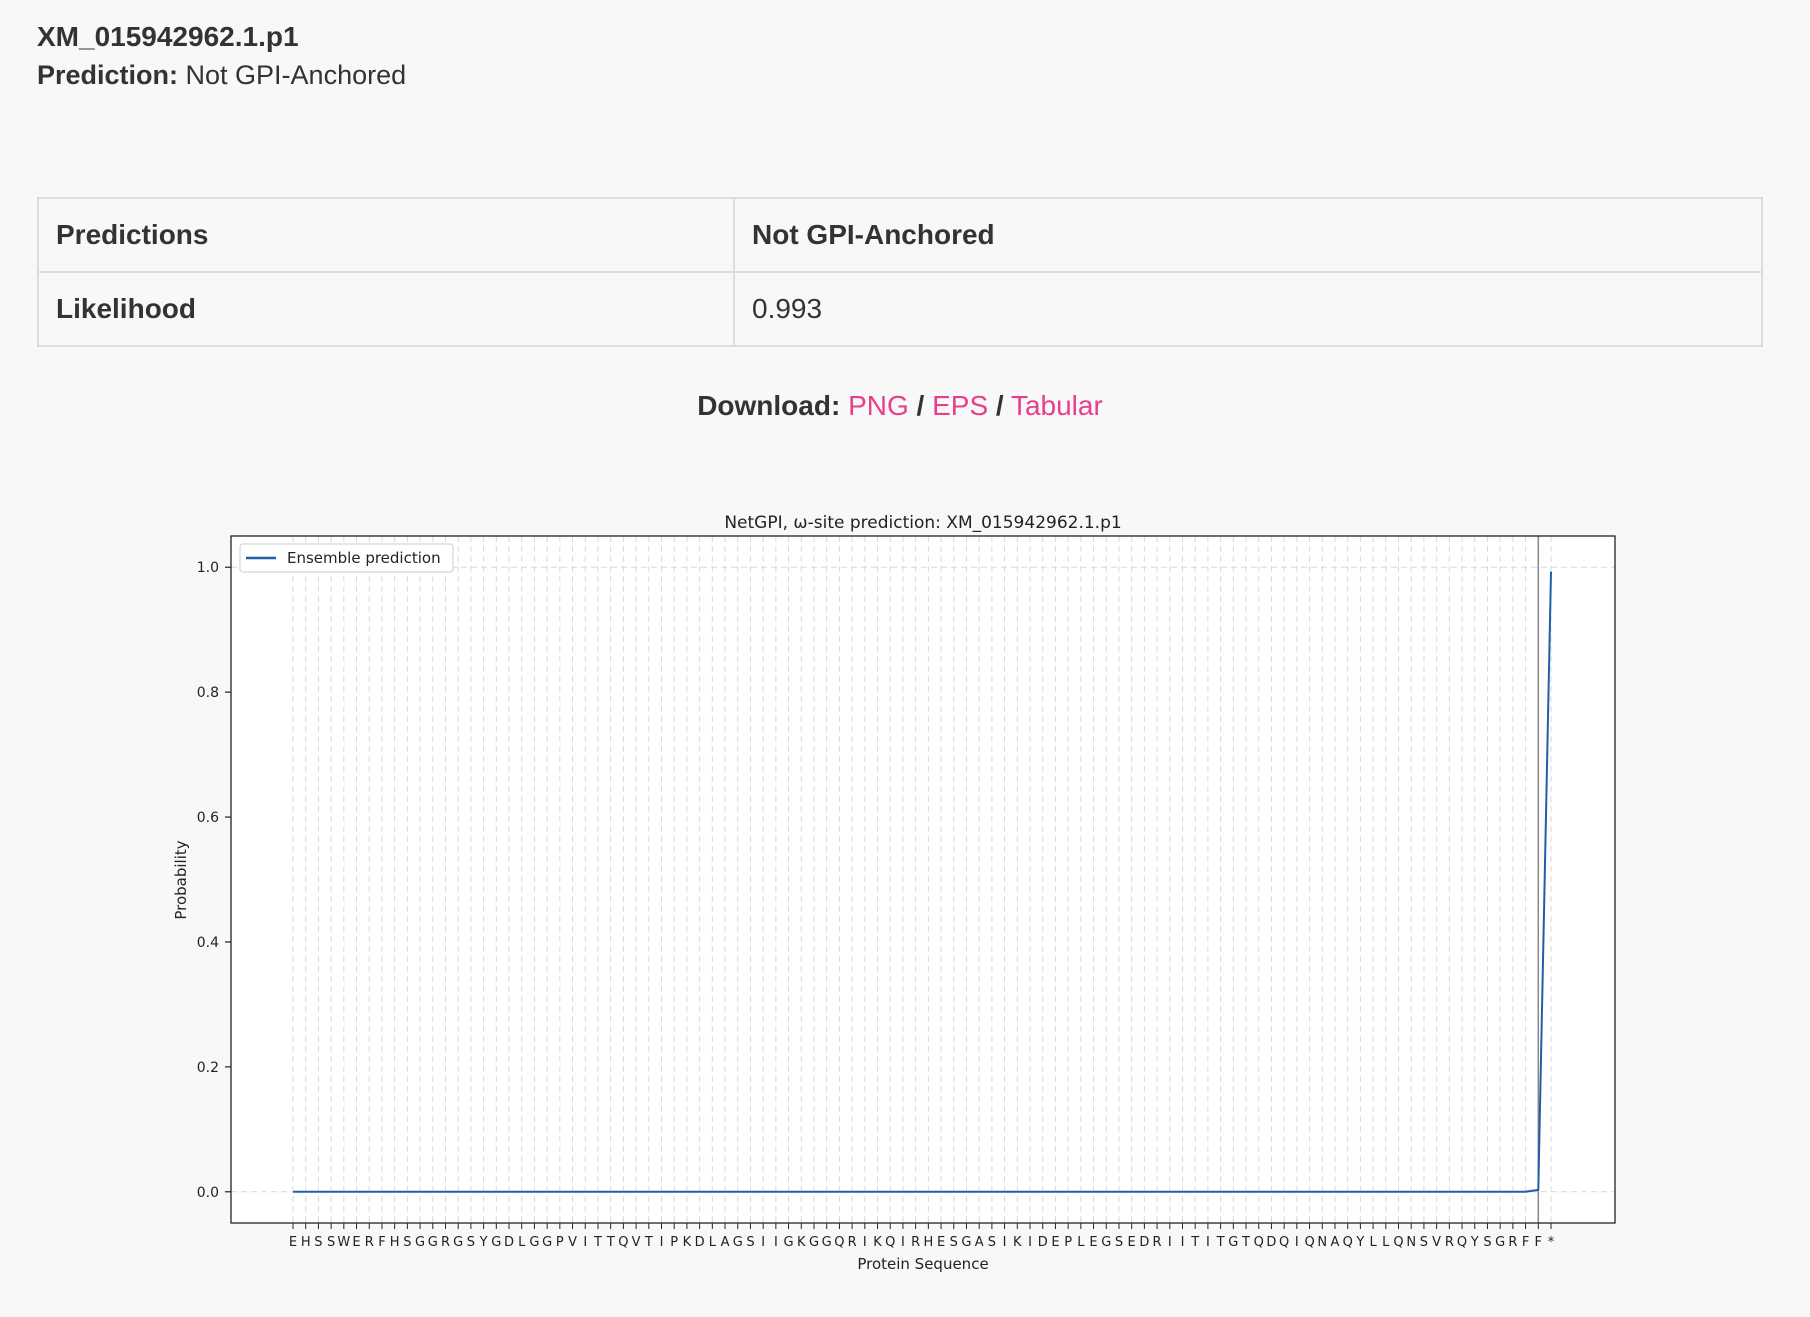  What do you see at coordinates (364, 558) in the screenshot?
I see `legend-label: Ensemble prediction` at bounding box center [364, 558].